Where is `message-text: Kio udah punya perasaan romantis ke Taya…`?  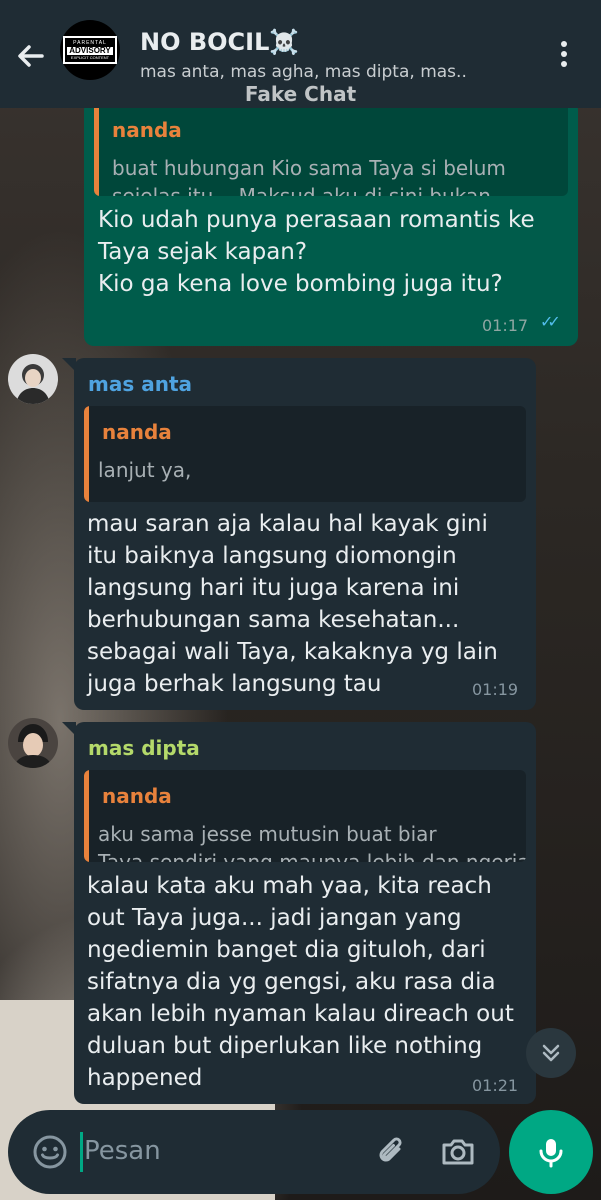
message-text: Kio udah punya perasaan romantis ke Taya… is located at coordinates (316, 252).